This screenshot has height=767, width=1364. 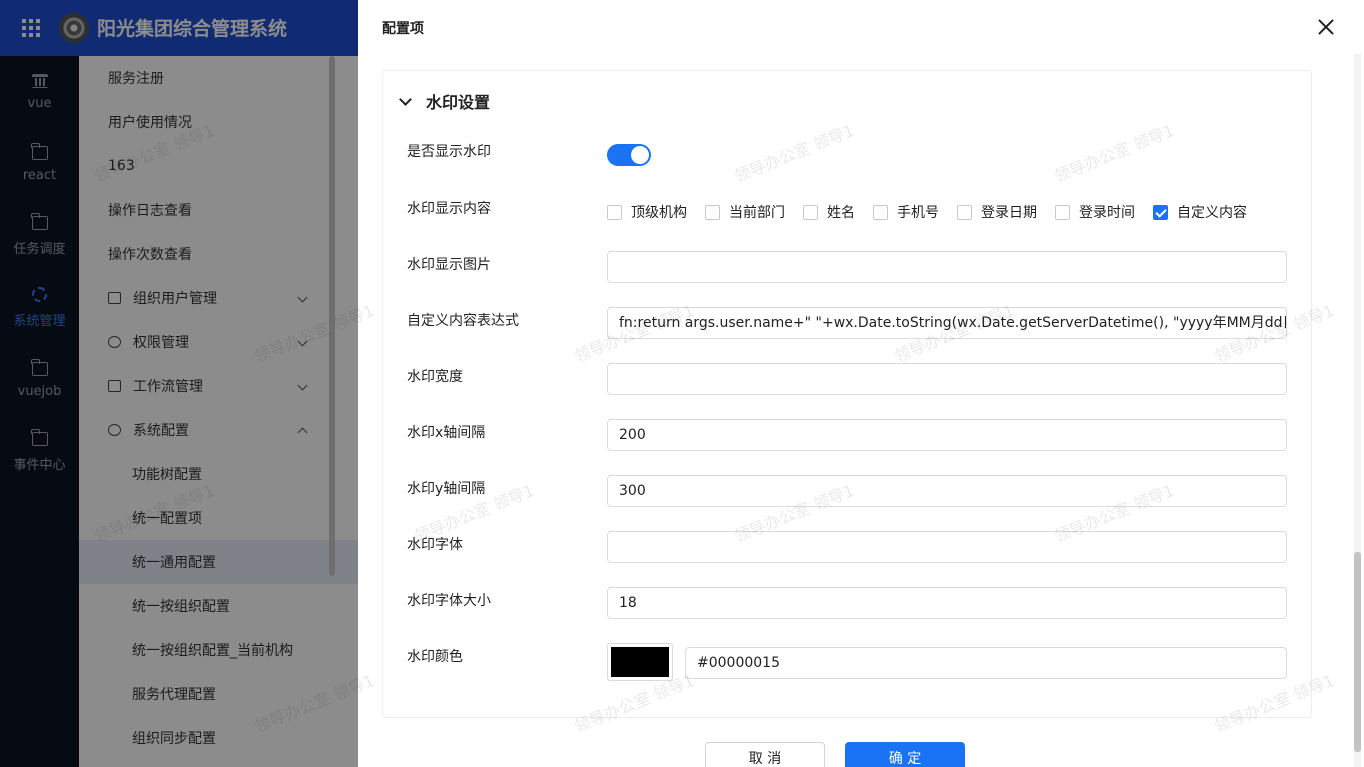 I want to click on row-x-gap: 水印x轴间隔 200, so click(x=847, y=435).